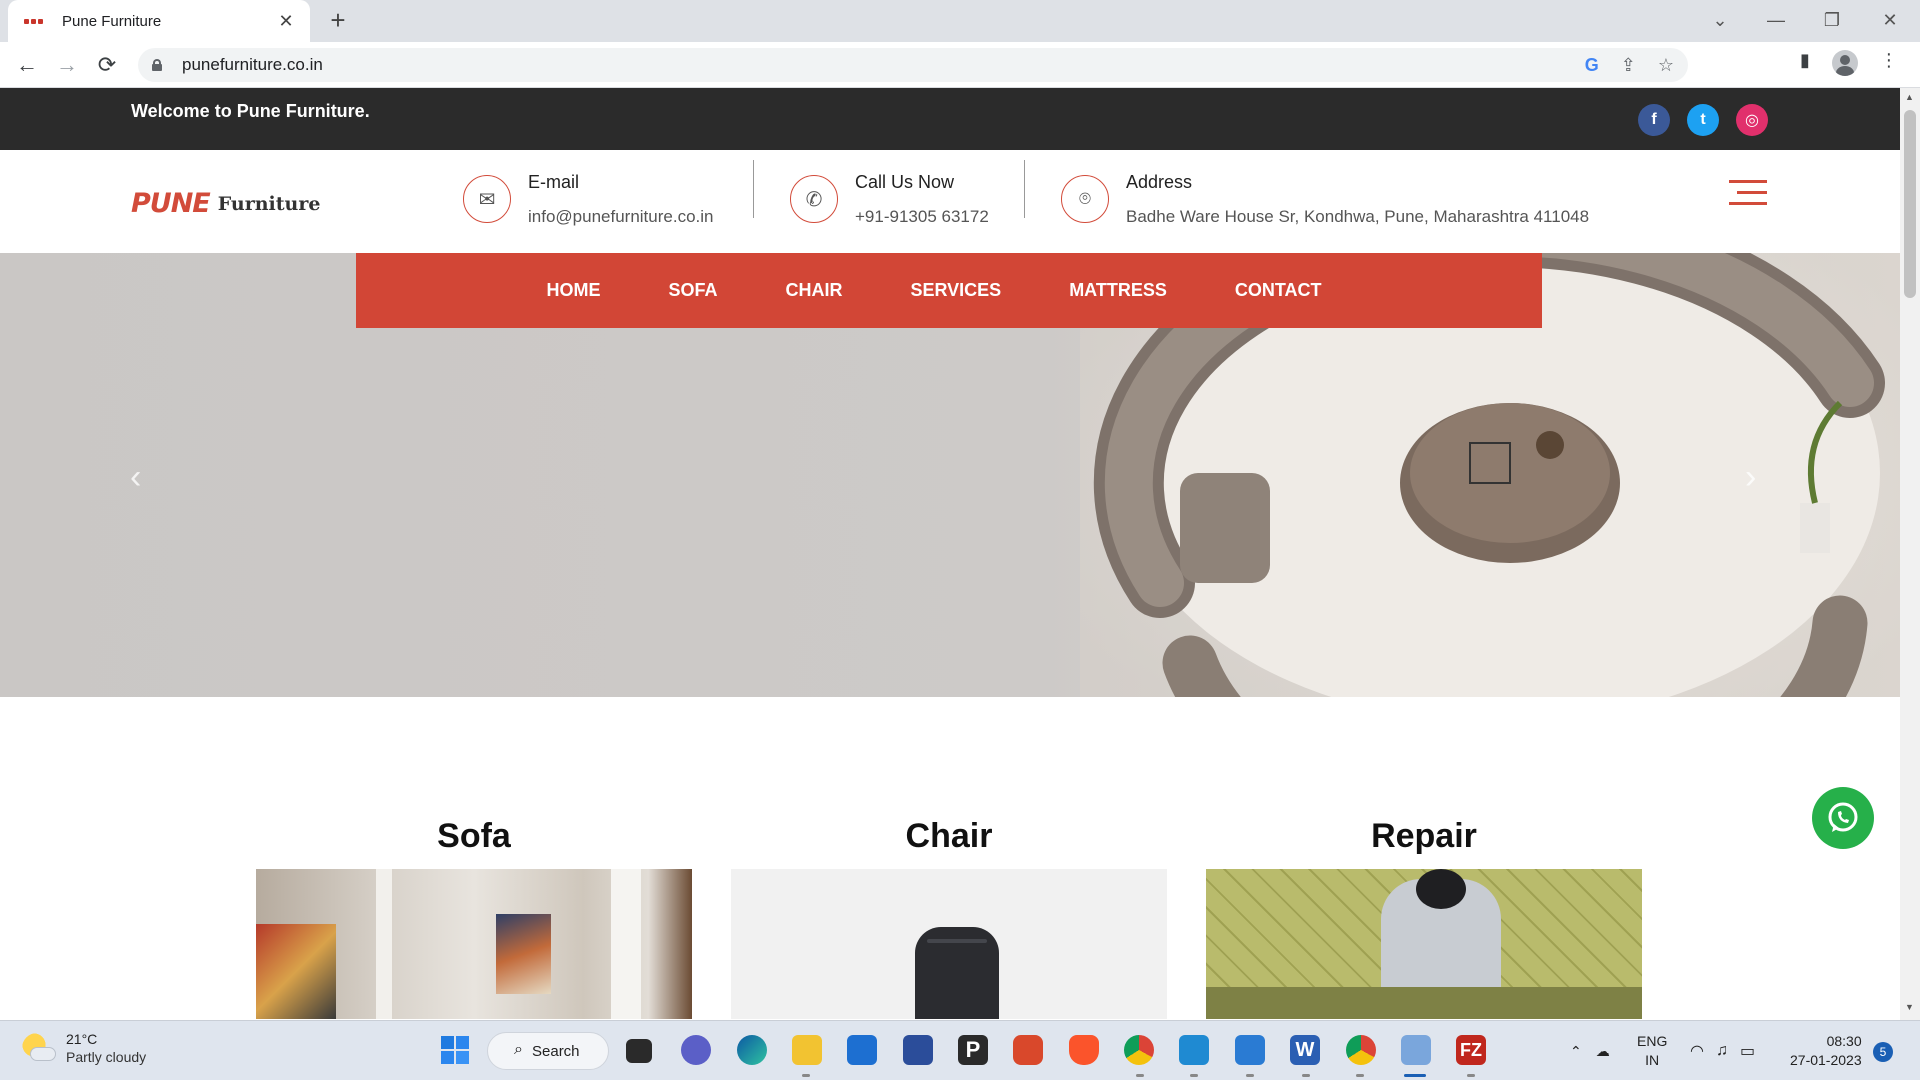 The height and width of the screenshot is (1080, 1920). Describe the element at coordinates (1776, 20) in the screenshot. I see `minimize-button: —` at that location.